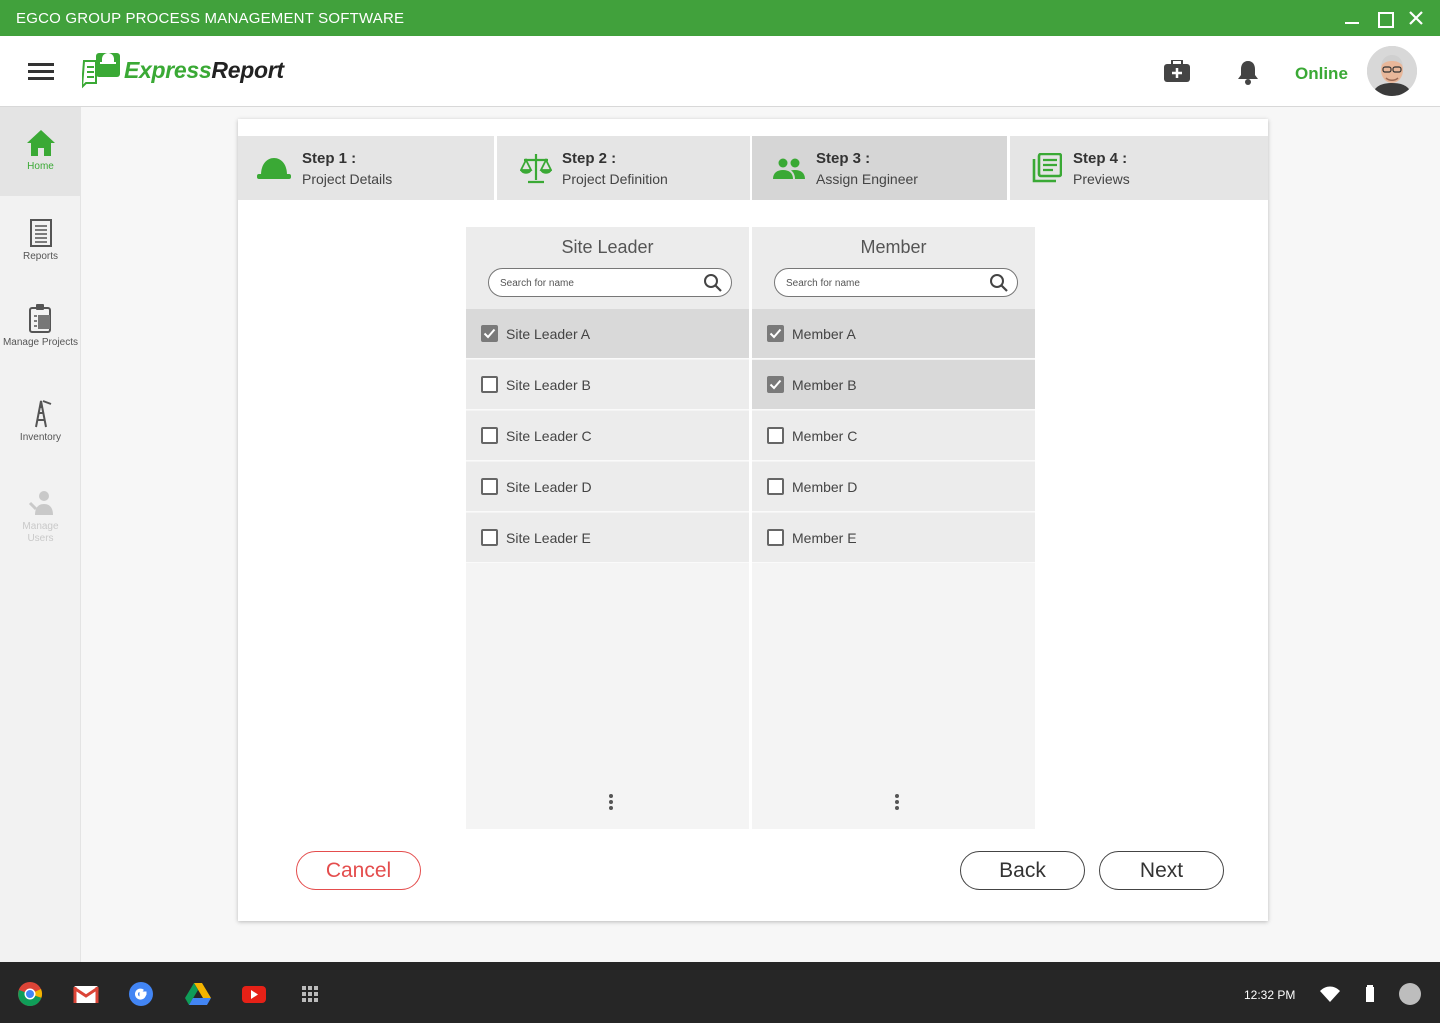 The width and height of the screenshot is (1440, 1023). Describe the element at coordinates (1416, 18) in the screenshot. I see `close-icon` at that location.